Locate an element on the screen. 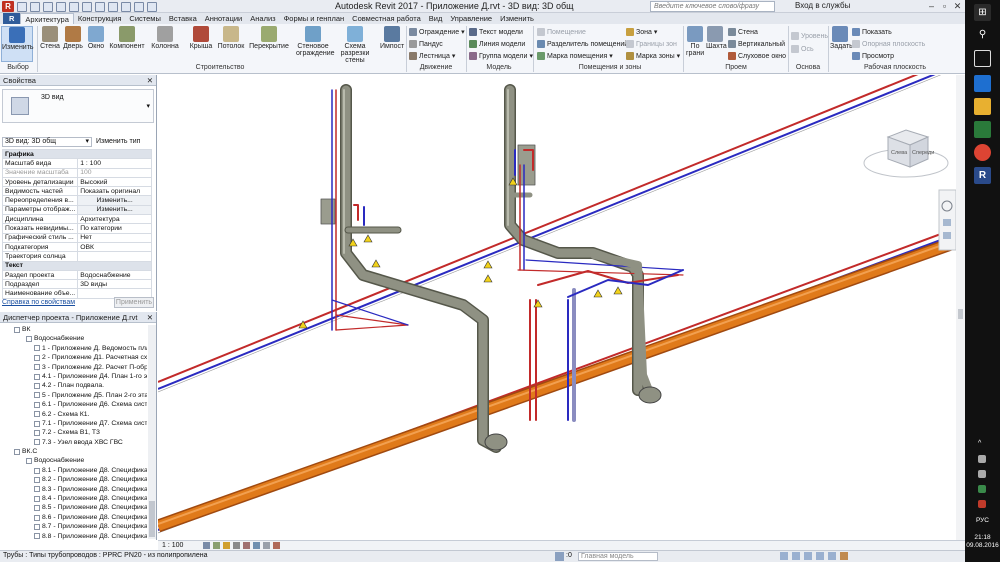  navigation-bar is located at coordinates (947, 220).